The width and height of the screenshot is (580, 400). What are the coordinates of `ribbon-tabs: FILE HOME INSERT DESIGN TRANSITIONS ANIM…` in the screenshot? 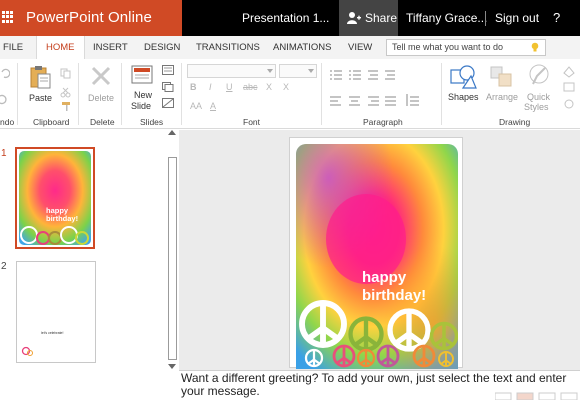 It's located at (290, 47).